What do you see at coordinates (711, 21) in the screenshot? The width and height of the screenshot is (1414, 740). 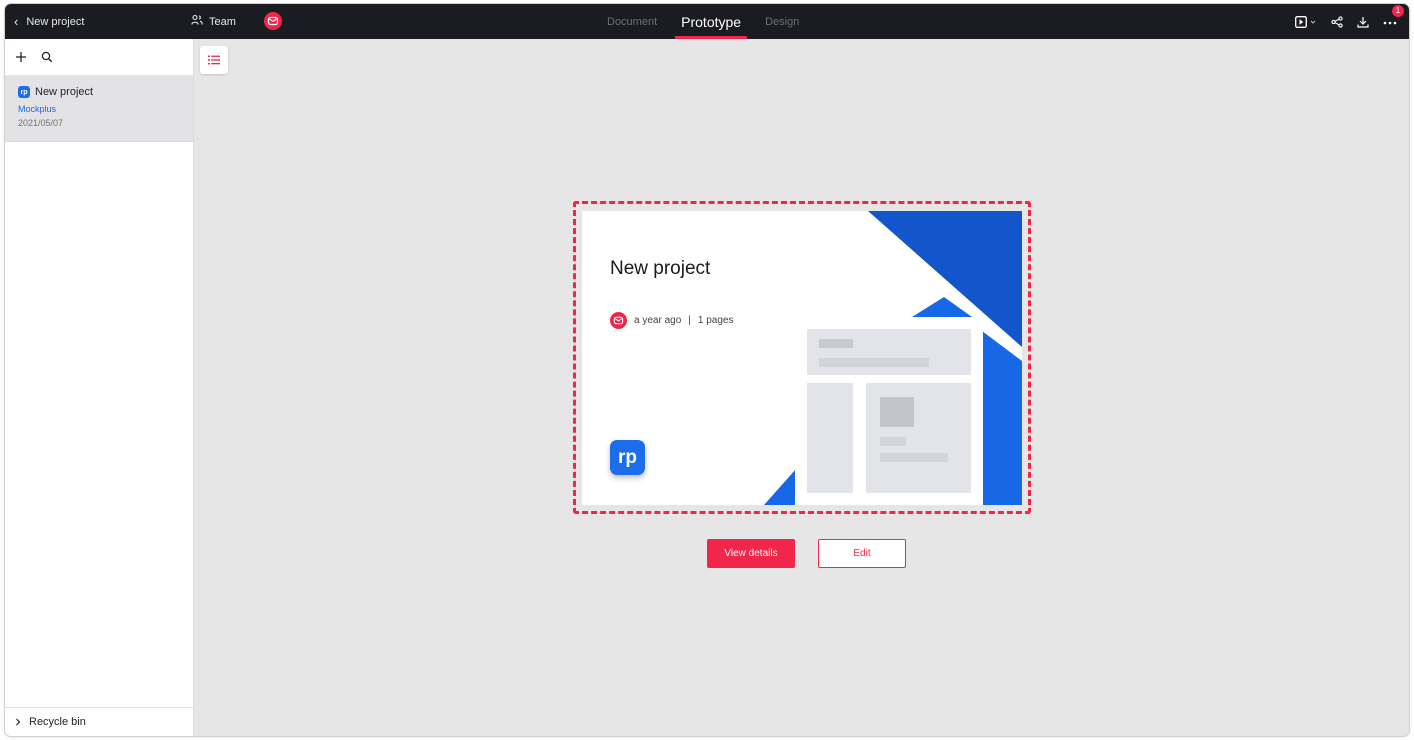 I see `tab-prototype: Prototype` at bounding box center [711, 21].